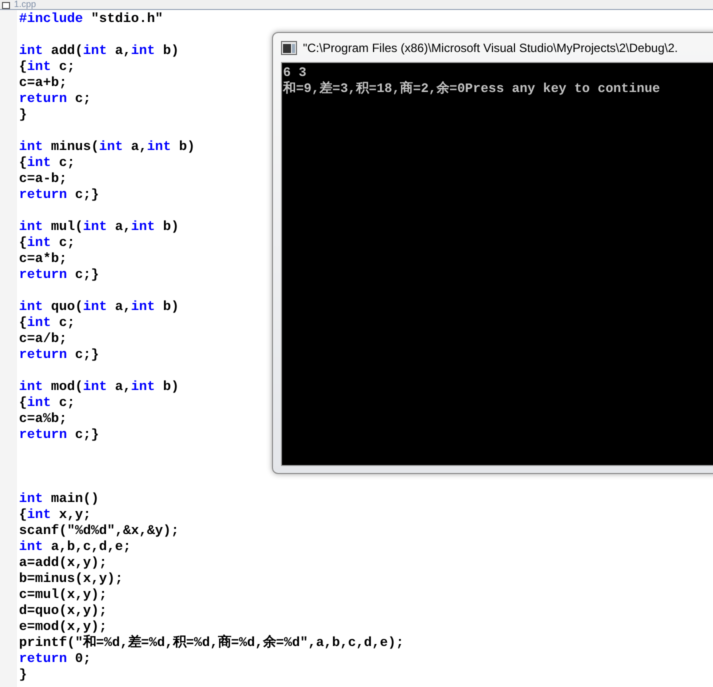 This screenshot has height=687, width=713. Describe the element at coordinates (71, 580) in the screenshot. I see `code-line: b=minus(x,y);` at that location.